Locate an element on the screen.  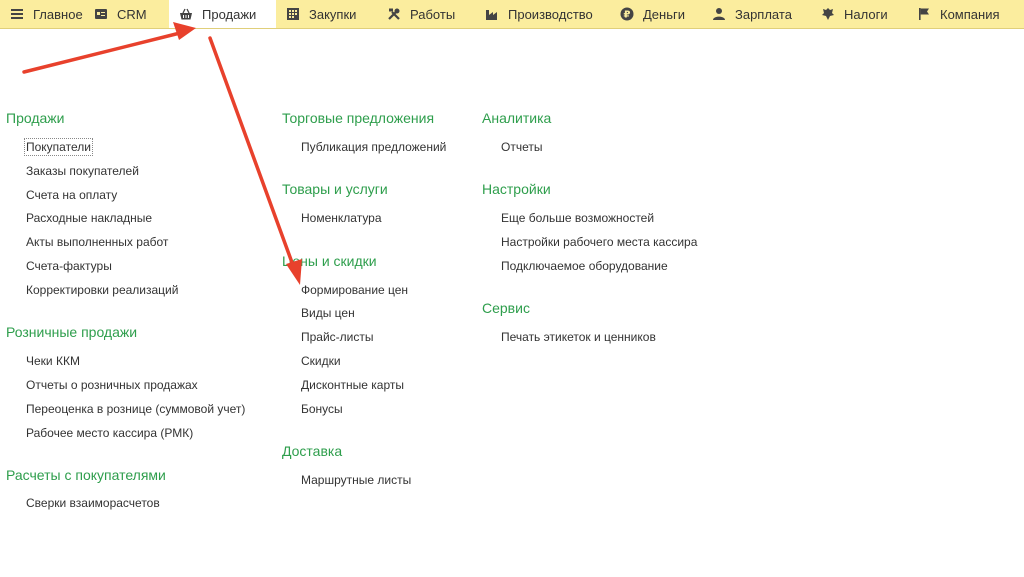
link-shipping-notes: Расходные накладные is located at coordinates (89, 218).